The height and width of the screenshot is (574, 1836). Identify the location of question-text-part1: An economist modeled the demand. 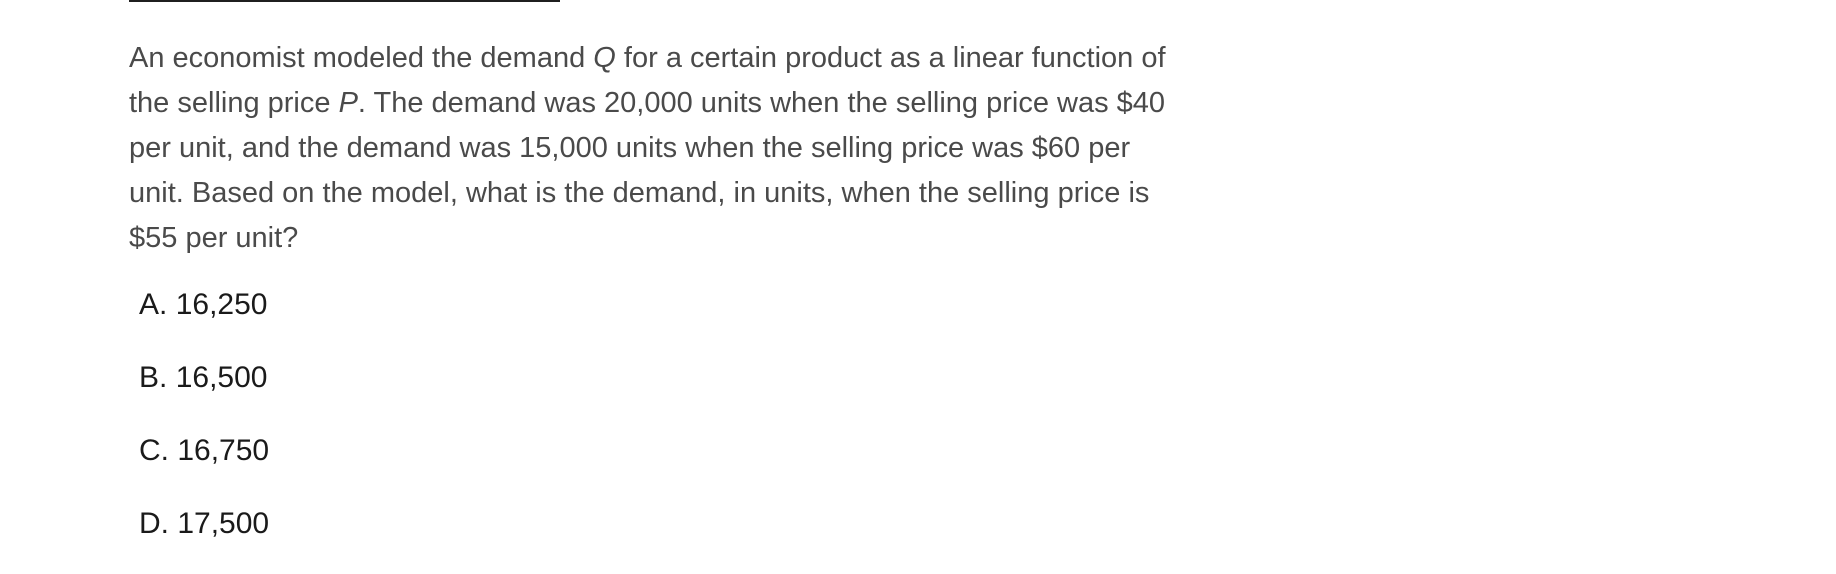
(361, 58).